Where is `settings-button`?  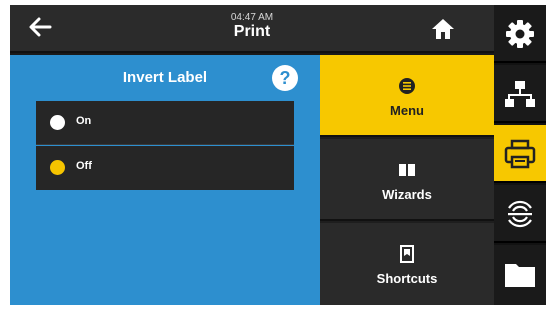
settings-button is located at coordinates (520, 34).